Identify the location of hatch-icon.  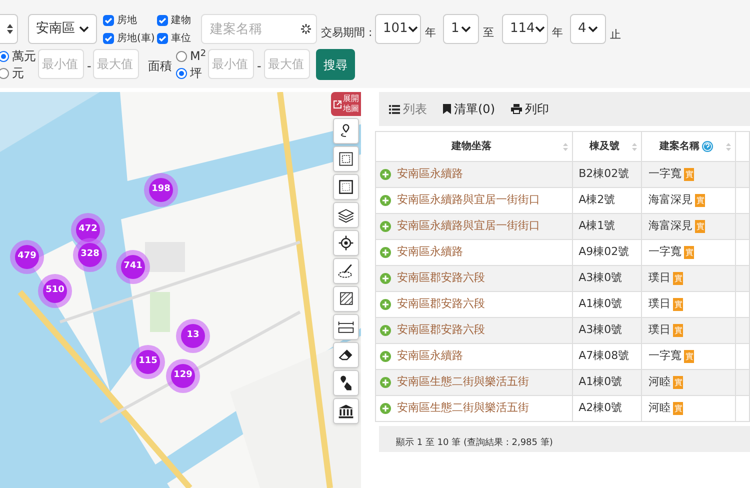
(346, 299).